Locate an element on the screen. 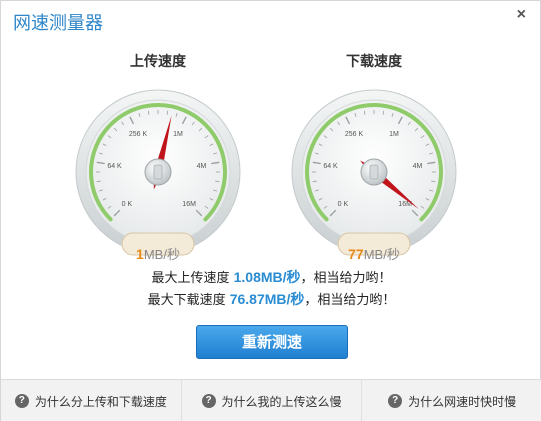 The height and width of the screenshot is (421, 541). download-hub-cap is located at coordinates (374, 172).